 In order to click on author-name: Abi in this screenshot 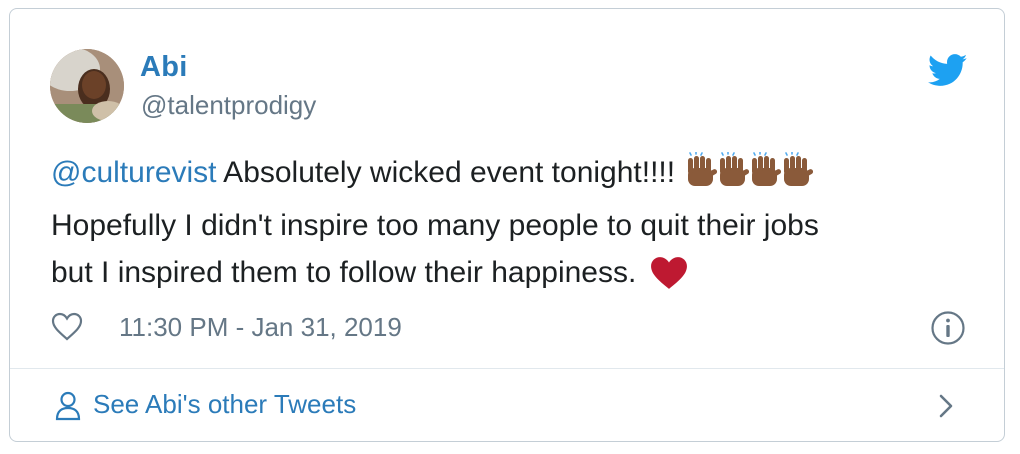, I will do `click(164, 67)`.